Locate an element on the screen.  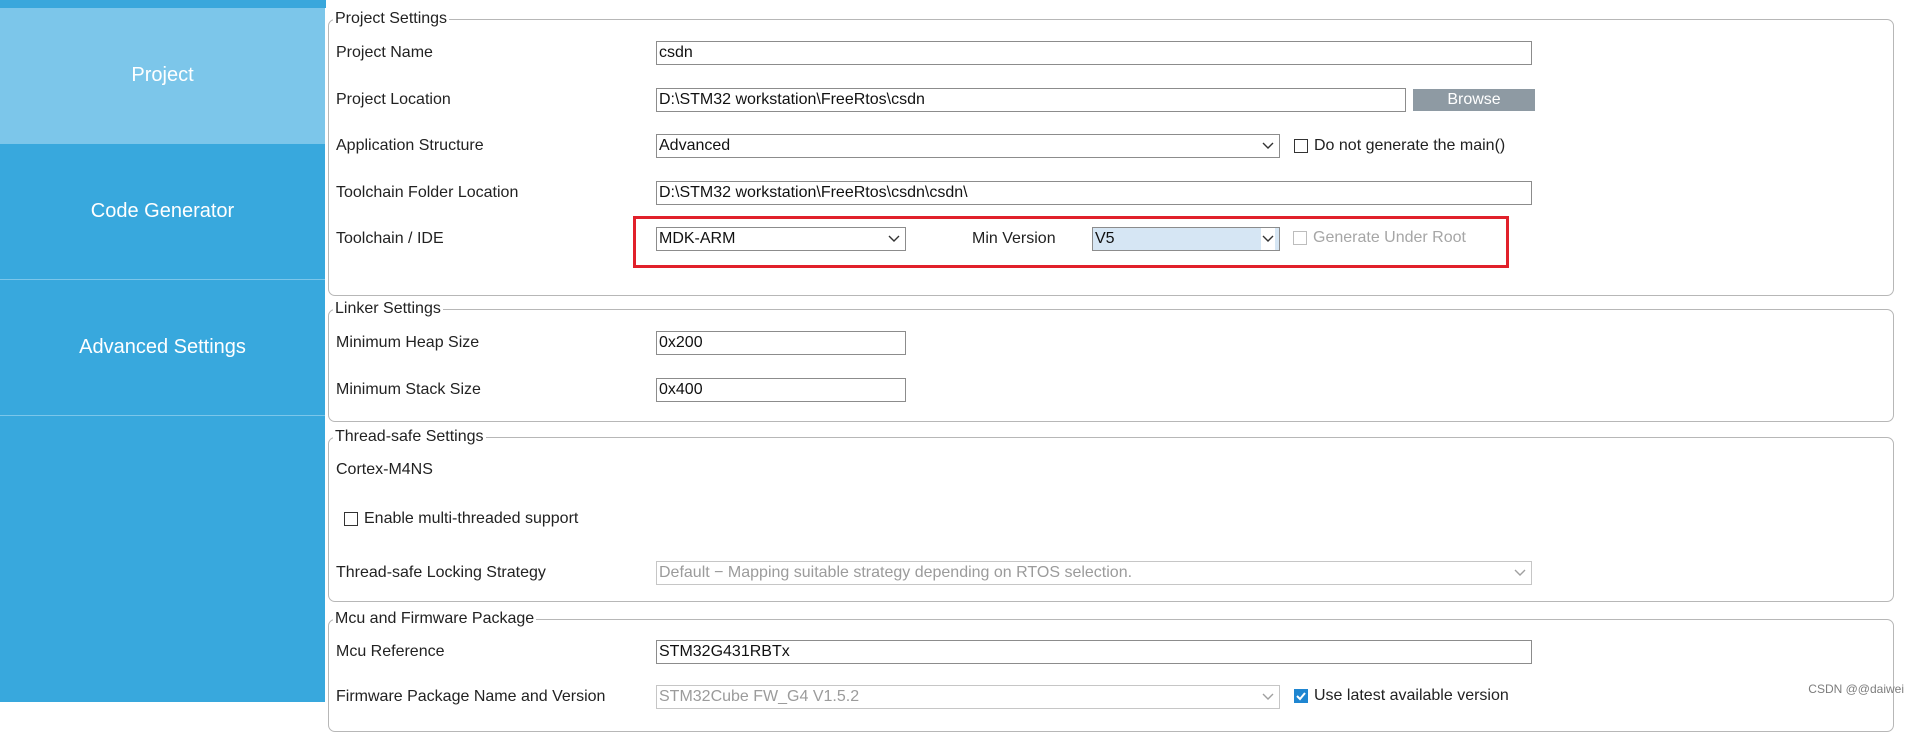
do-not-generate-main-label: Do not generate the main() is located at coordinates (1410, 145).